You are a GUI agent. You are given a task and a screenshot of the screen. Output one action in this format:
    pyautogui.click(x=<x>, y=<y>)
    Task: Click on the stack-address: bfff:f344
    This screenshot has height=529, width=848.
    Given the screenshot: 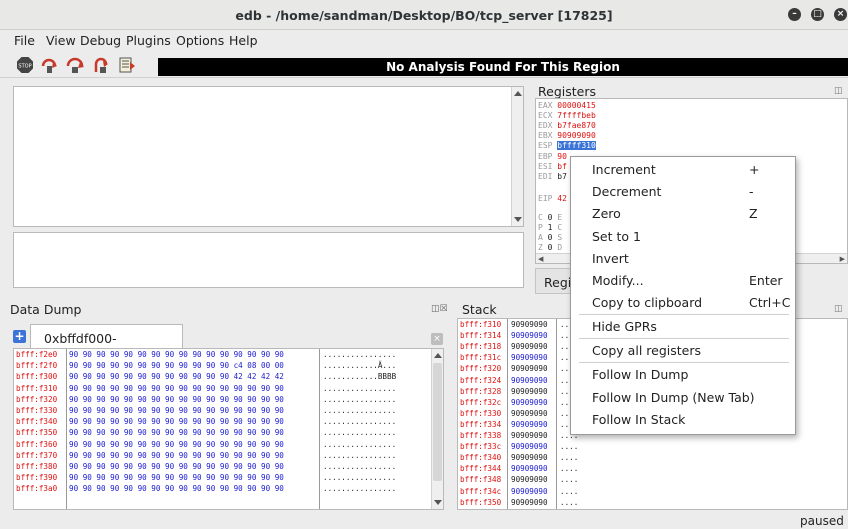 What is the action you would take?
    pyautogui.click(x=481, y=469)
    